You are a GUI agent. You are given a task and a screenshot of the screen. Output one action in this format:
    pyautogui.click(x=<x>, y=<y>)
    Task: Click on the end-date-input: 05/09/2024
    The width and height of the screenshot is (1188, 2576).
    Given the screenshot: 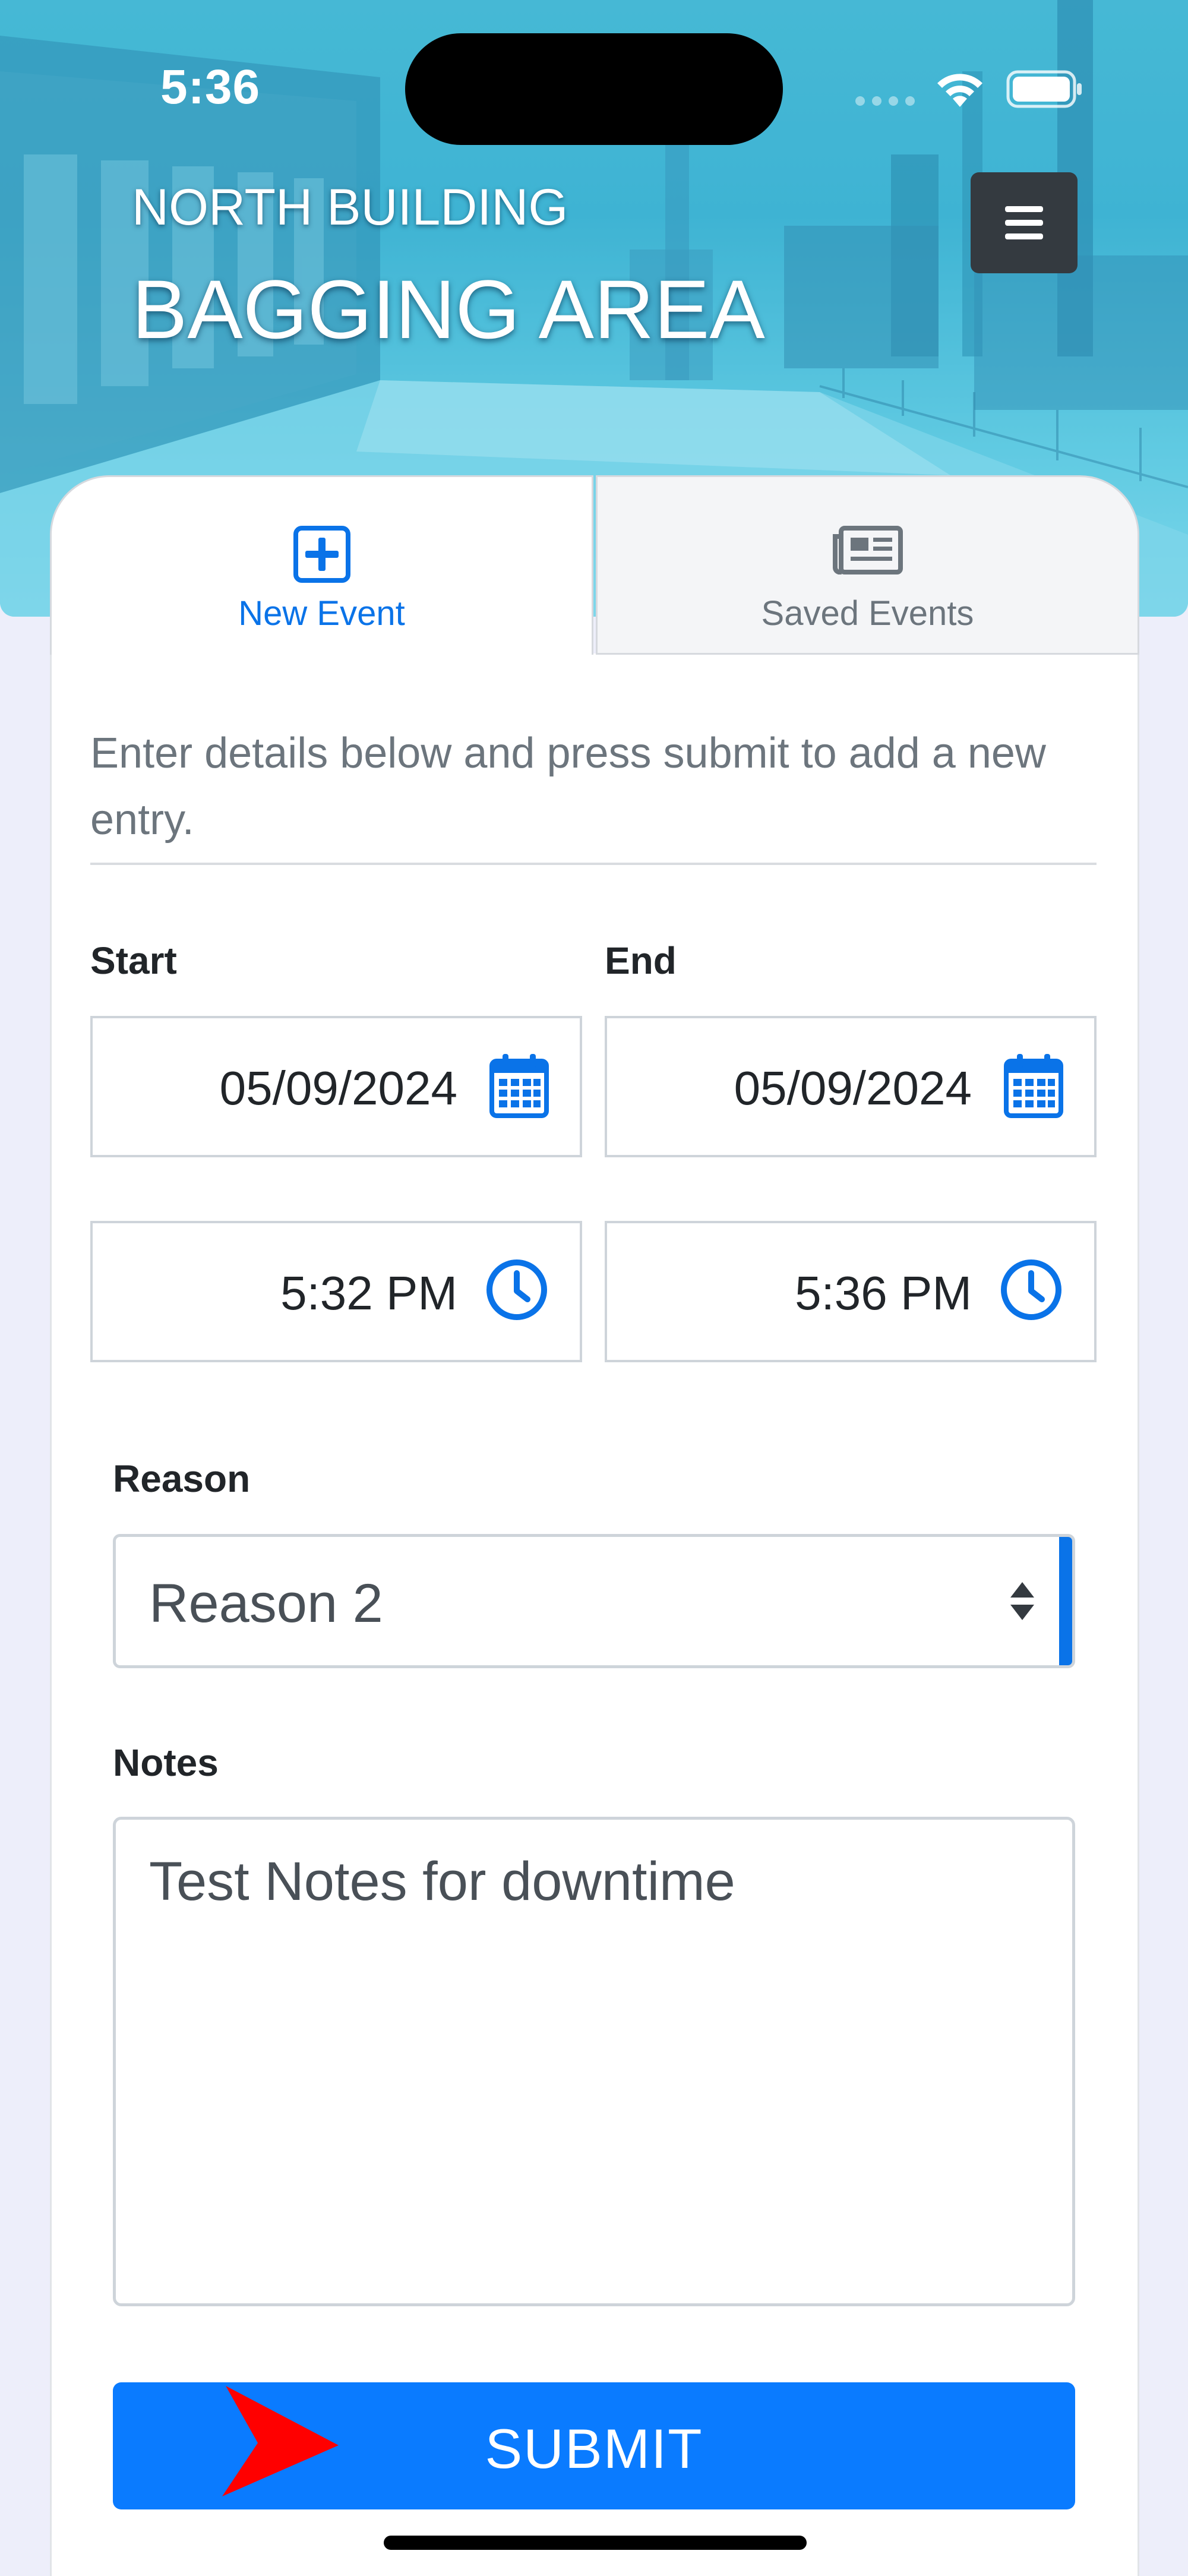 What is the action you would take?
    pyautogui.click(x=851, y=1086)
    